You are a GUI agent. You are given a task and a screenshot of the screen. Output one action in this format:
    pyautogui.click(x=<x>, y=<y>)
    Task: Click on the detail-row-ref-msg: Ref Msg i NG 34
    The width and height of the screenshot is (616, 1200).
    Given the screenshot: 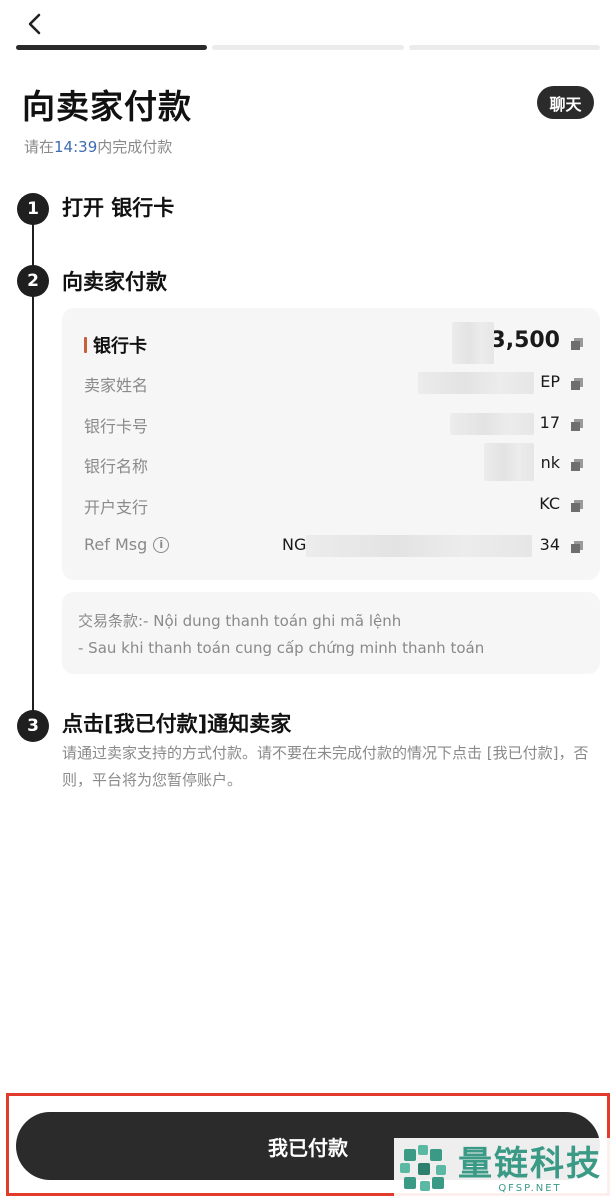 What is the action you would take?
    pyautogui.click(x=331, y=547)
    